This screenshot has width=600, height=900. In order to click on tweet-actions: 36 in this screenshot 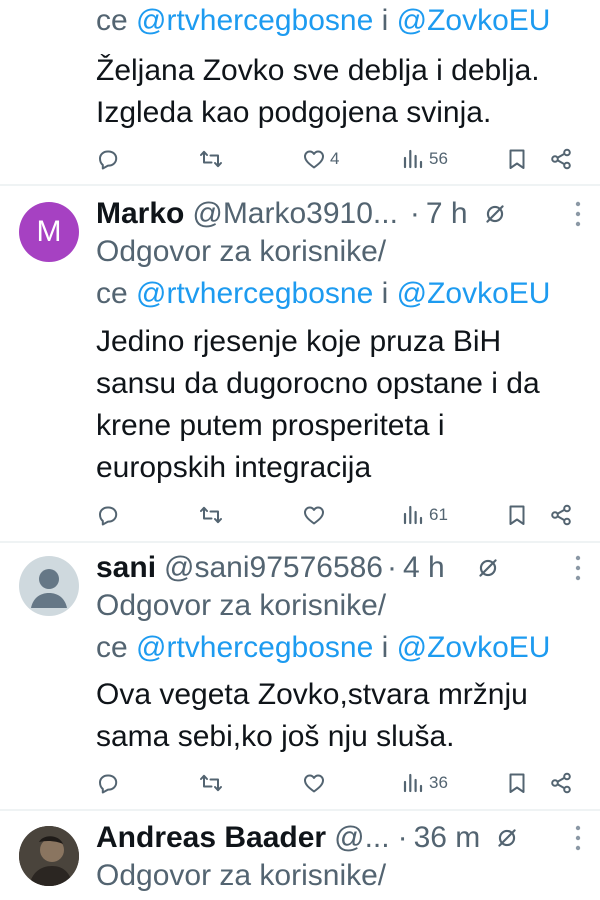, I will do `click(300, 783)`.